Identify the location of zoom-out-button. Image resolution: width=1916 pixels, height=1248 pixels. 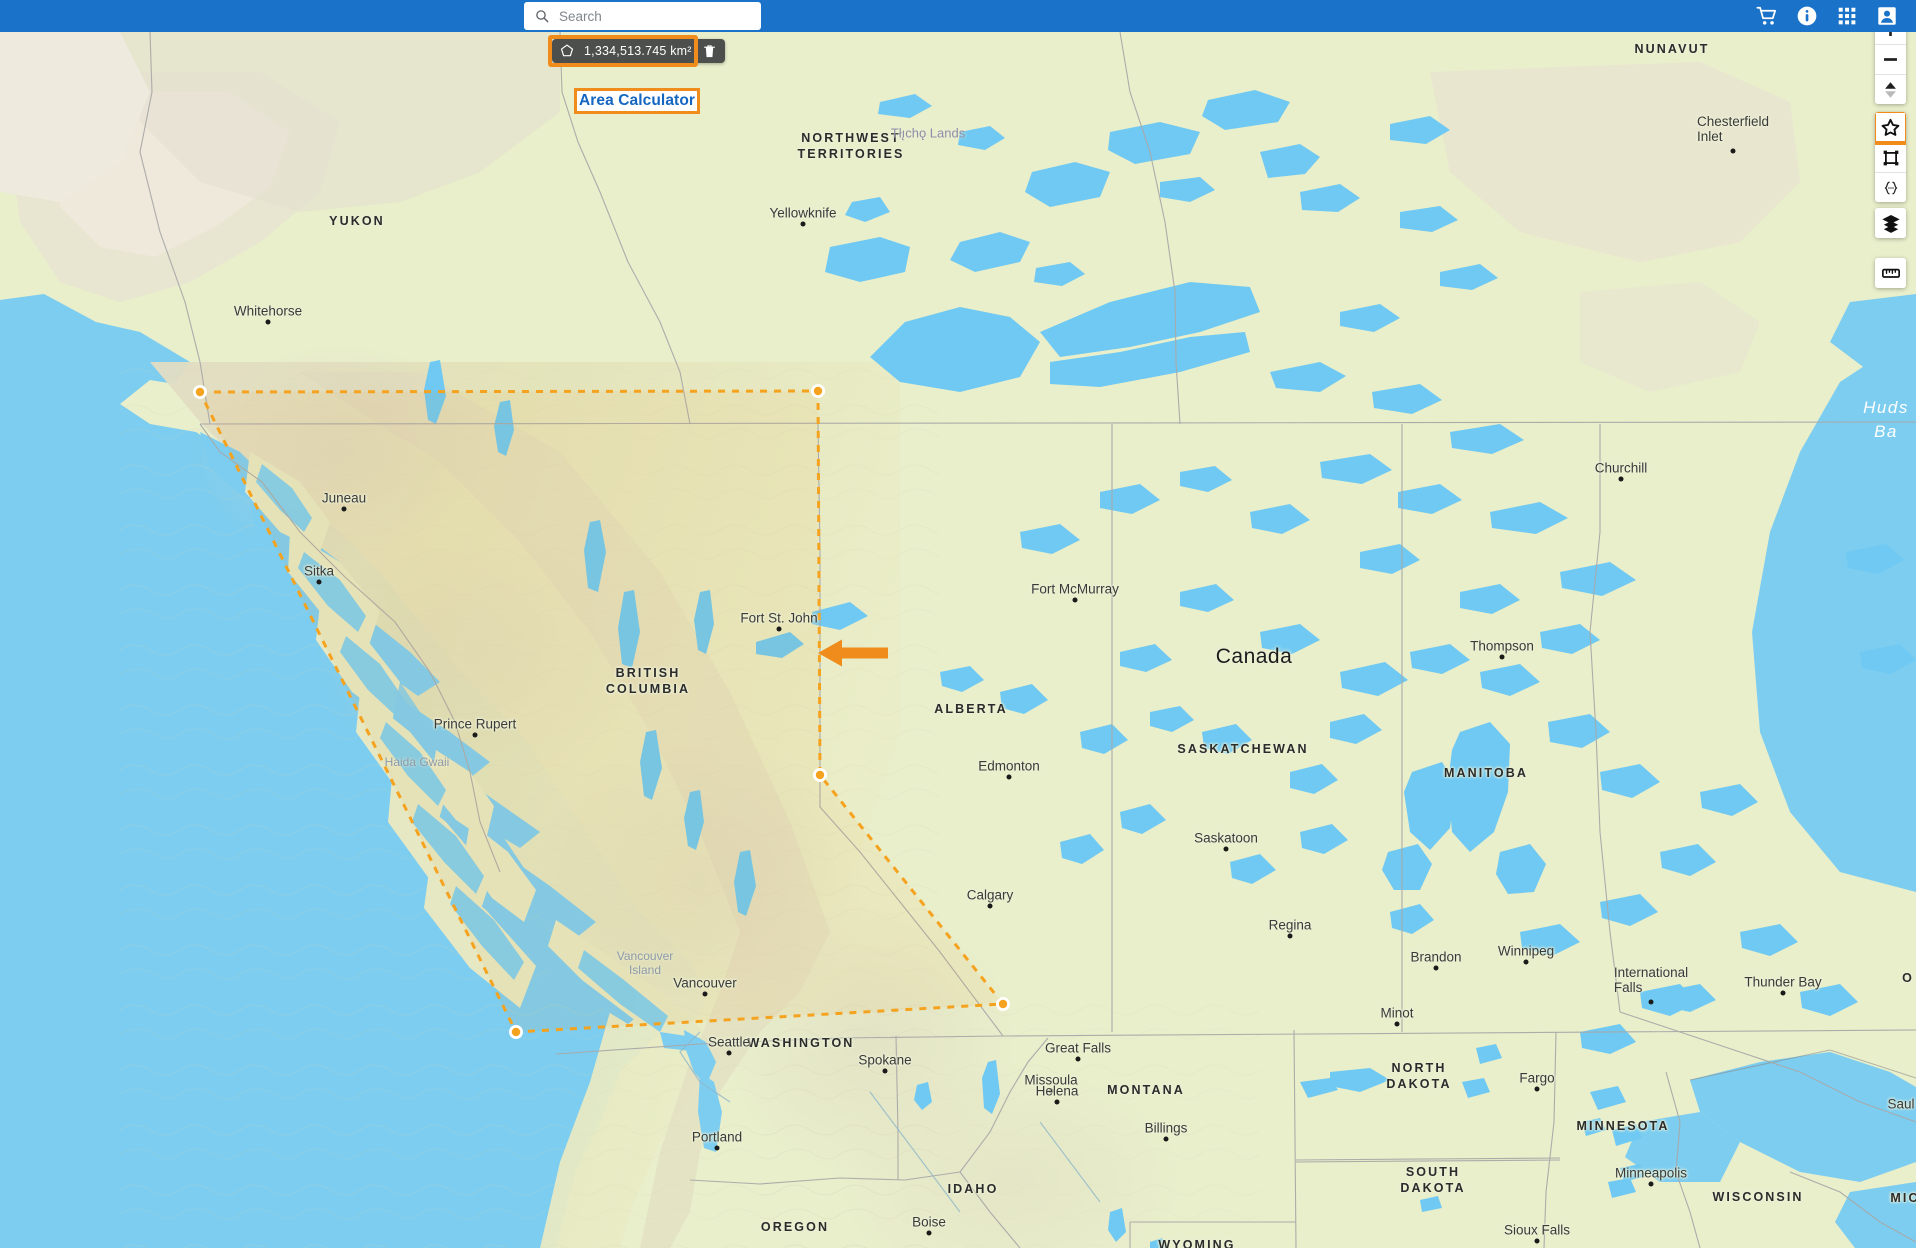
(1890, 59).